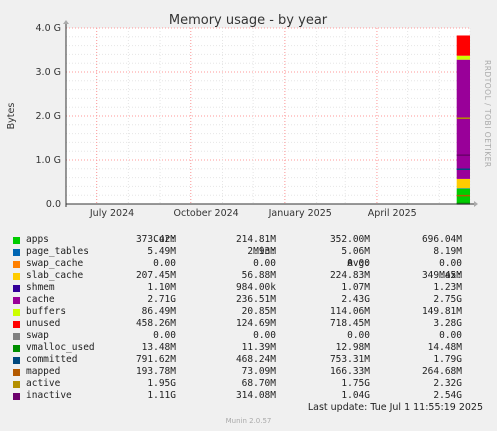 The width and height of the screenshot is (497, 431). What do you see at coordinates (155, 323) in the screenshot?
I see `legend-cur-value: 458.26M` at bounding box center [155, 323].